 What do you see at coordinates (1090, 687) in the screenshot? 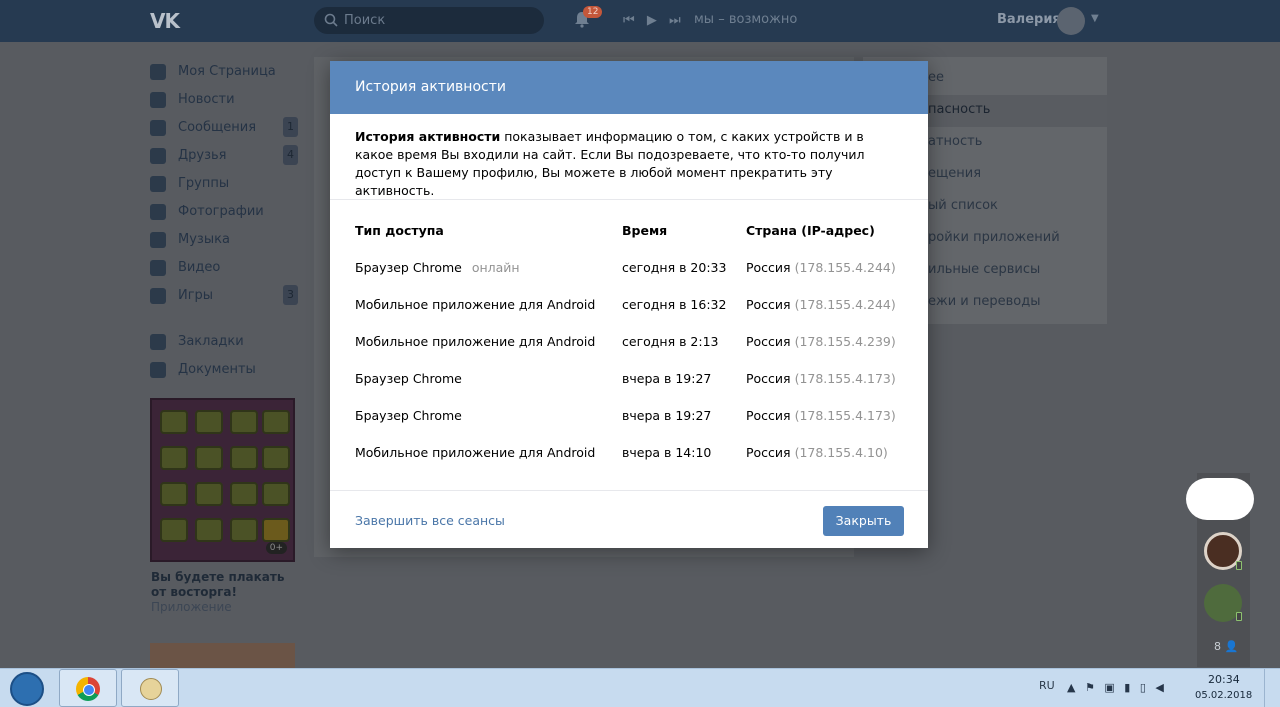
I see `action-center-icon: ⚑` at bounding box center [1090, 687].